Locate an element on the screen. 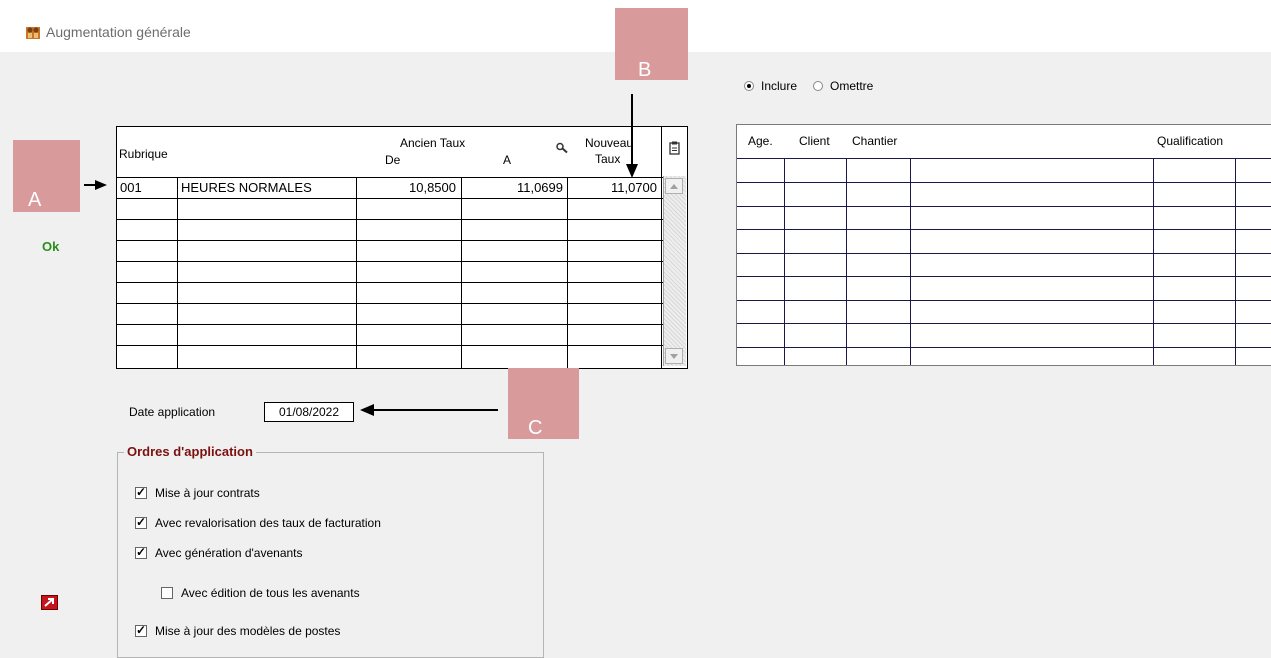 This screenshot has height=658, width=1271. row-a: 11,0699 is located at coordinates (513, 187).